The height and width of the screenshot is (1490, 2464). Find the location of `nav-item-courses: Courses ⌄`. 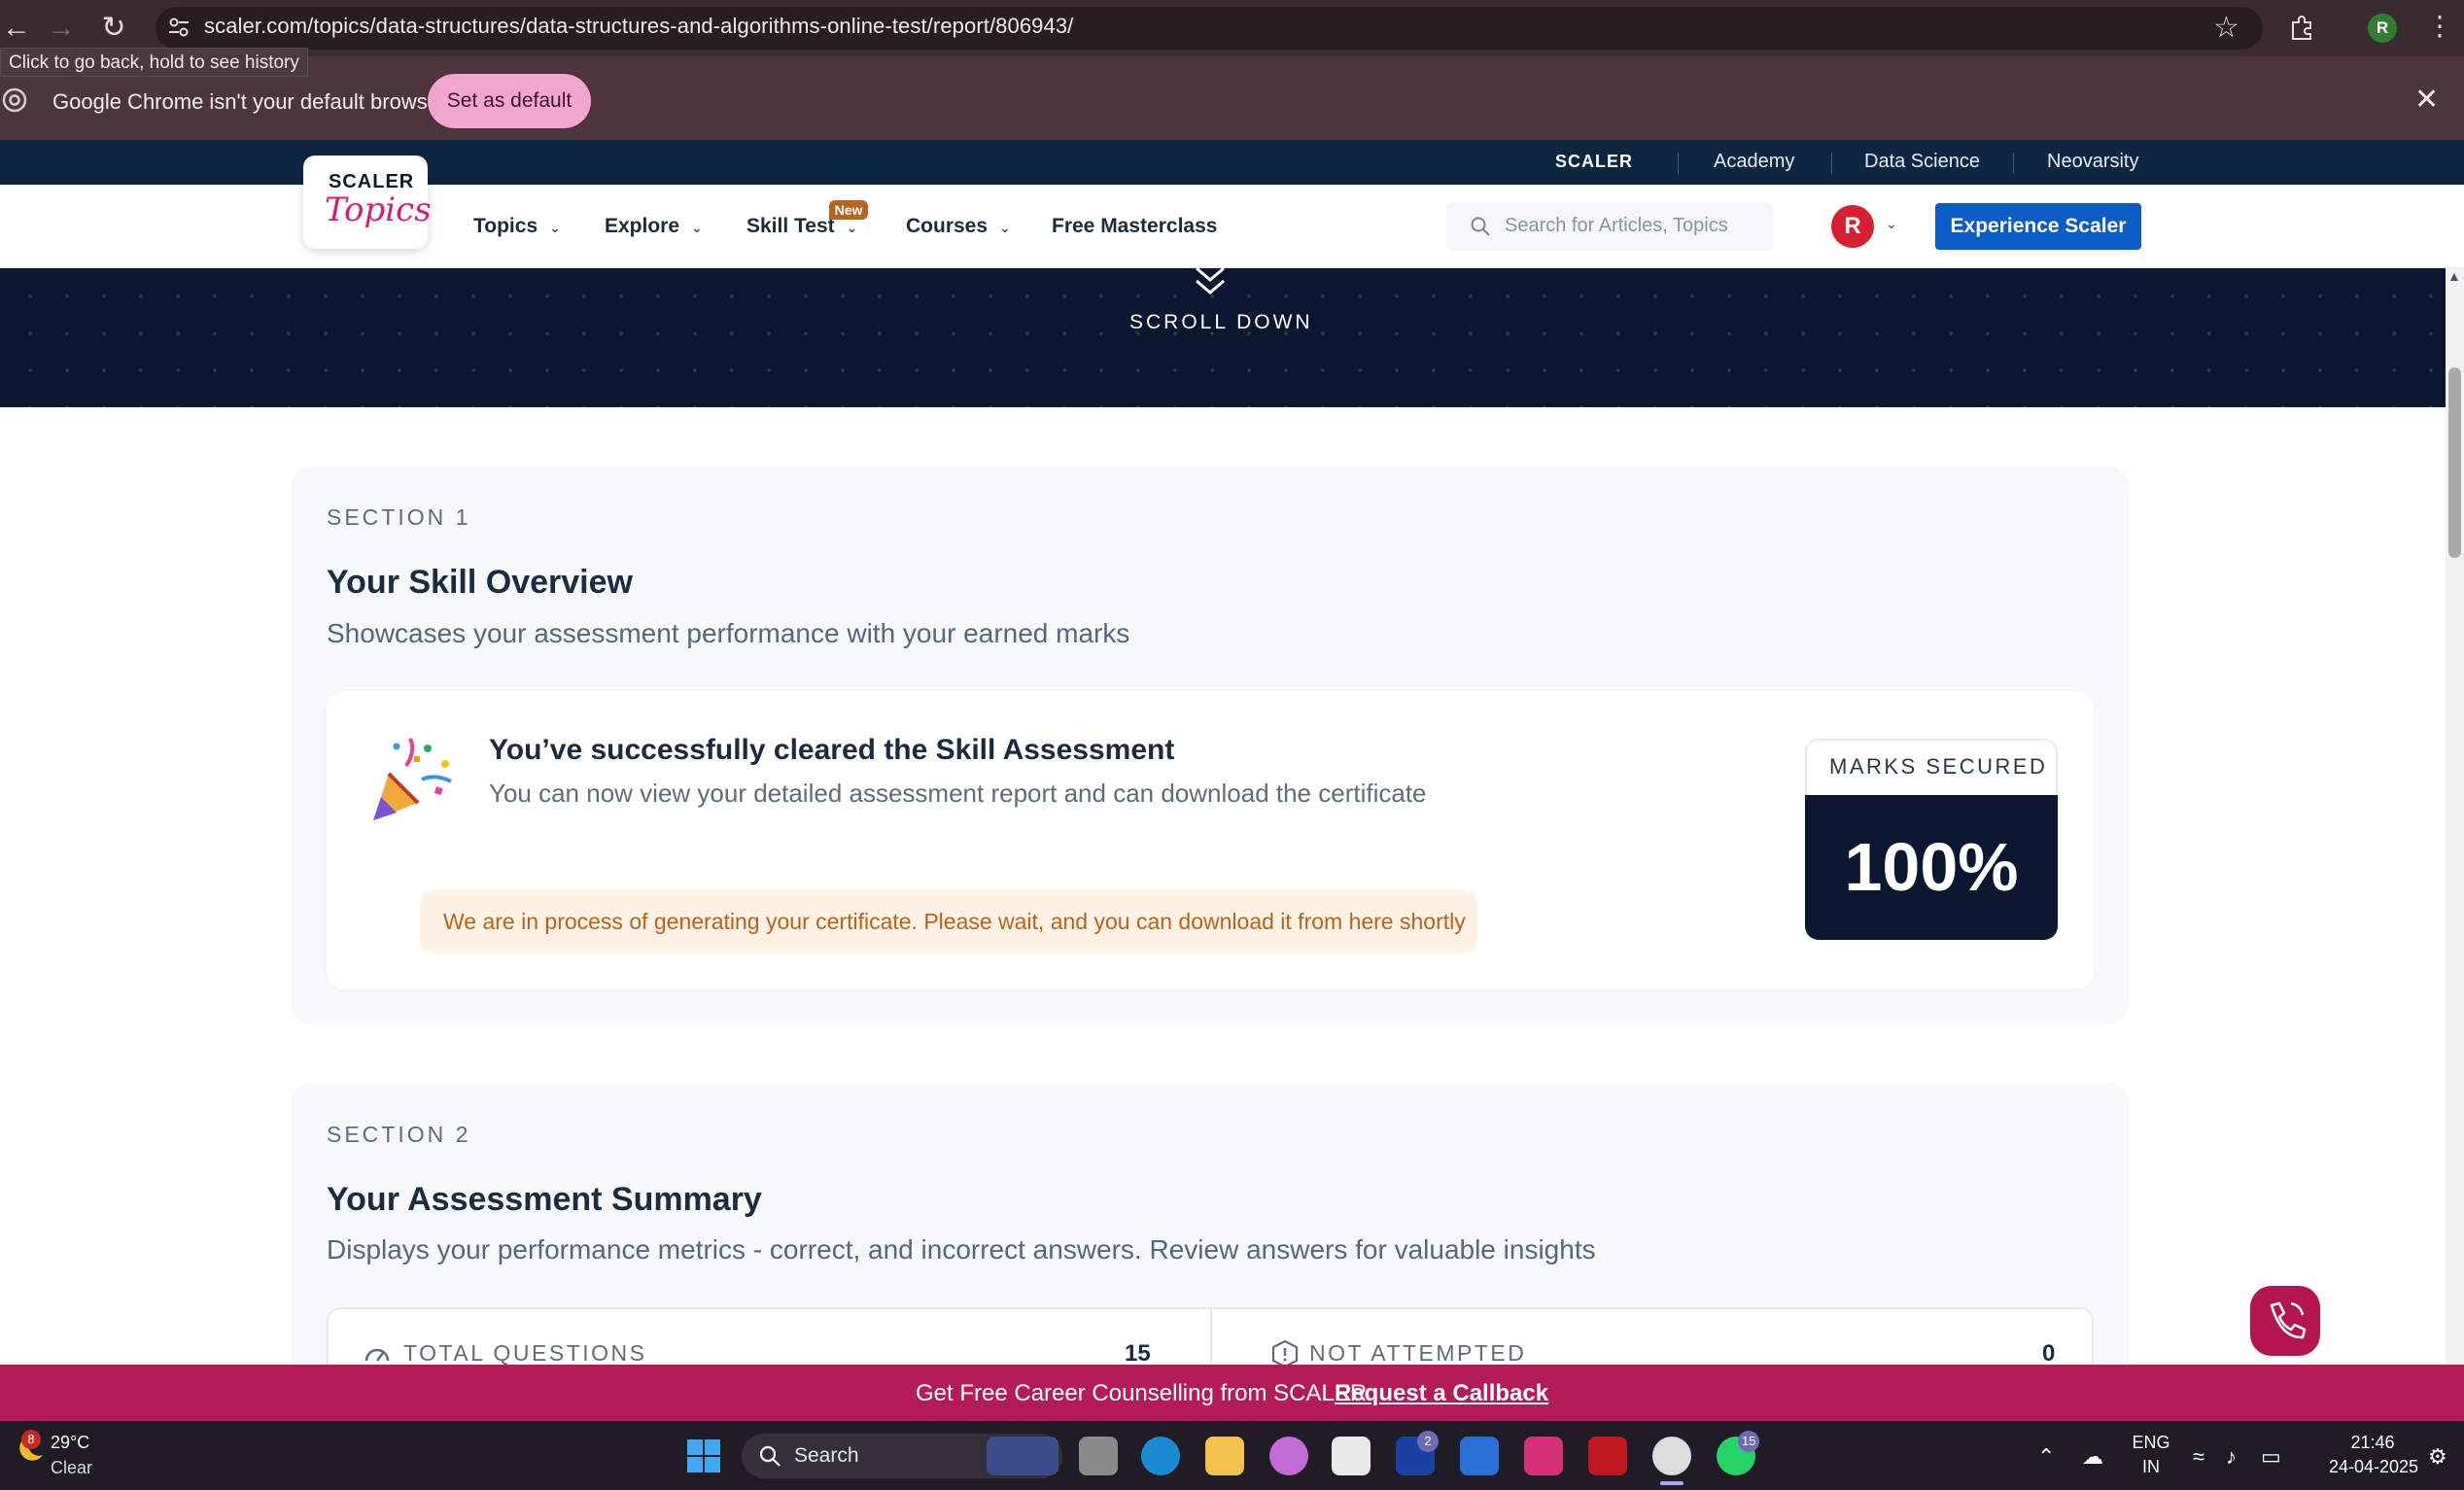

nav-item-courses: Courses ⌄ is located at coordinates (959, 226).